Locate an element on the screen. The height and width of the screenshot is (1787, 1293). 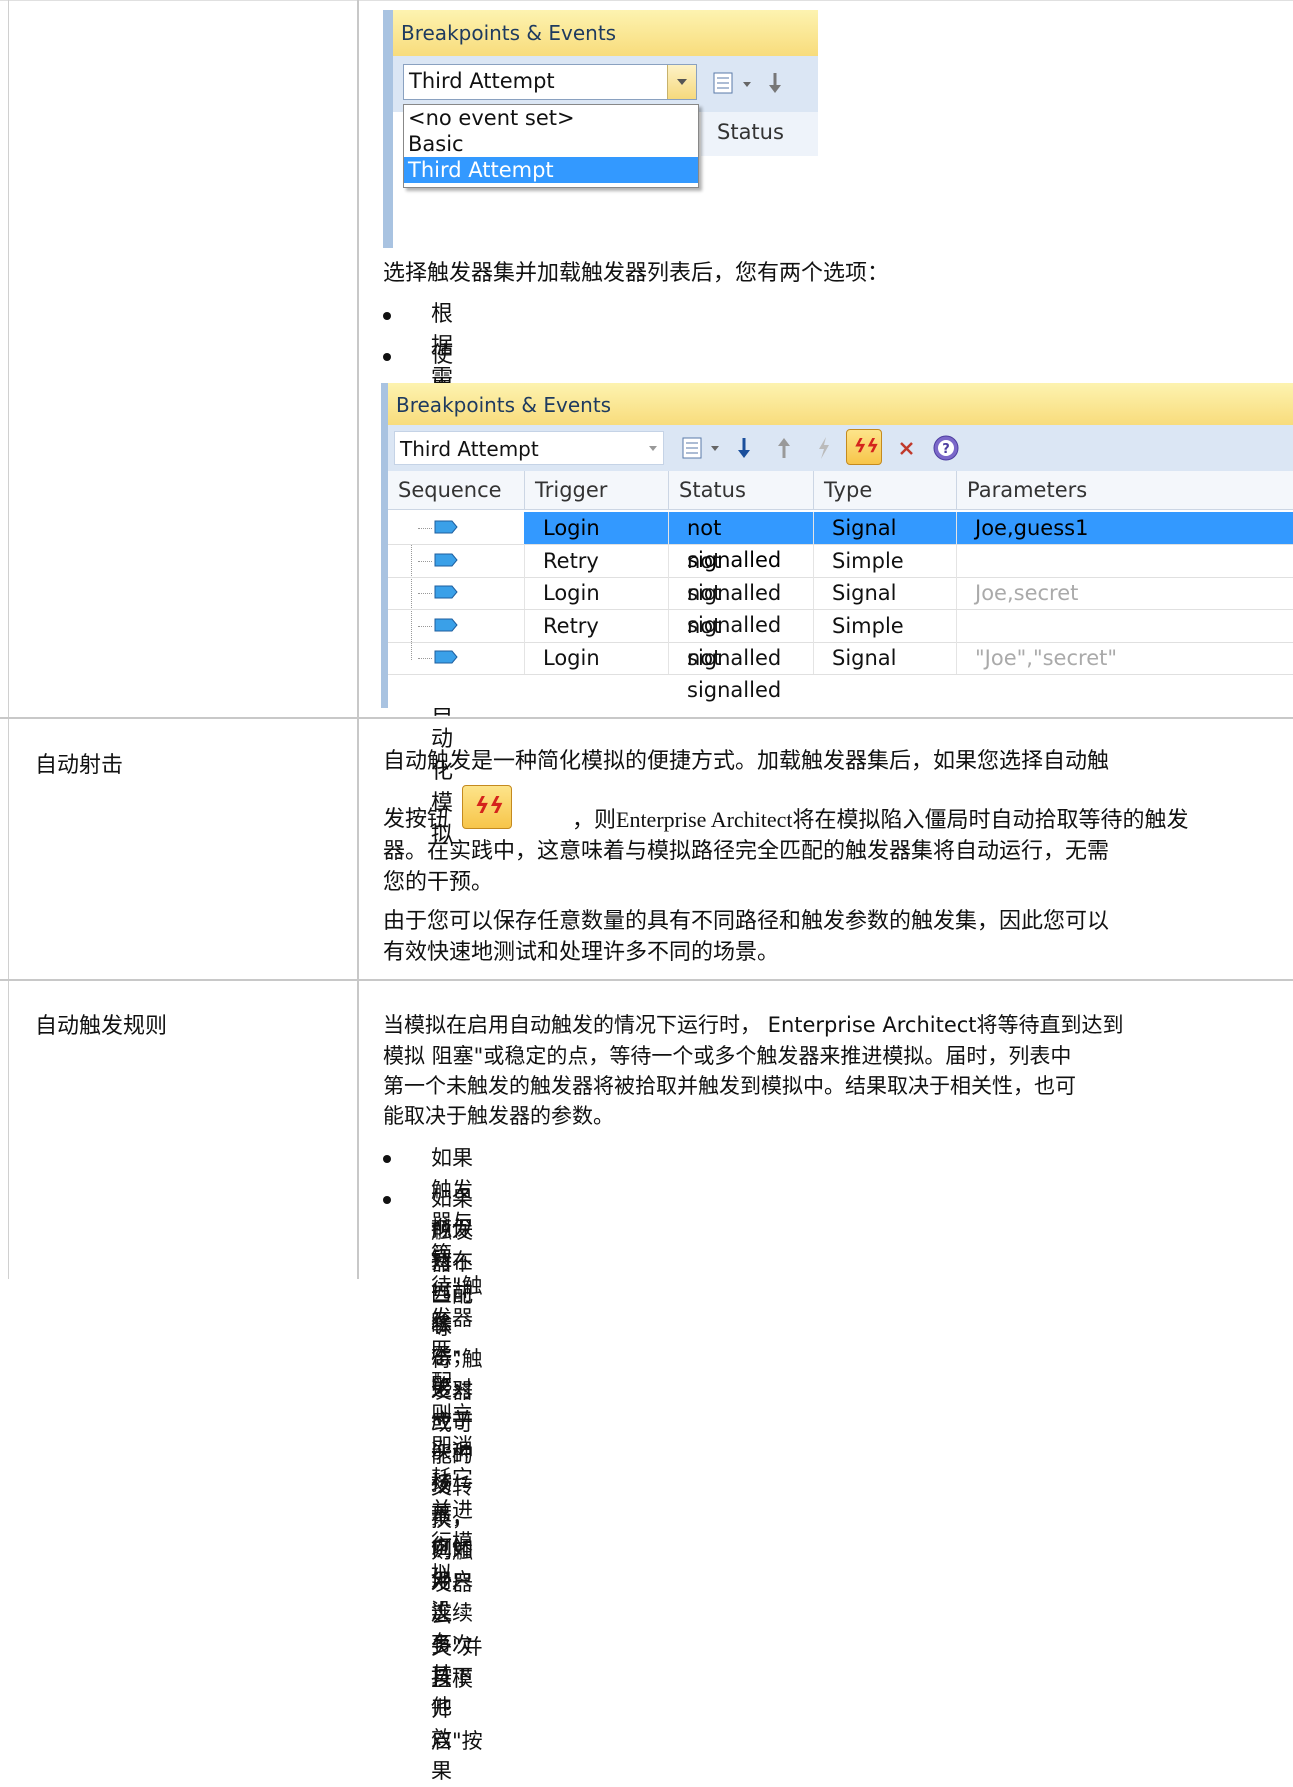
rules-paragraph-line: 第一个未触发的触发器将被拾取并触发到模拟中。结果取决于相关性，也可 is located at coordinates (729, 1086).